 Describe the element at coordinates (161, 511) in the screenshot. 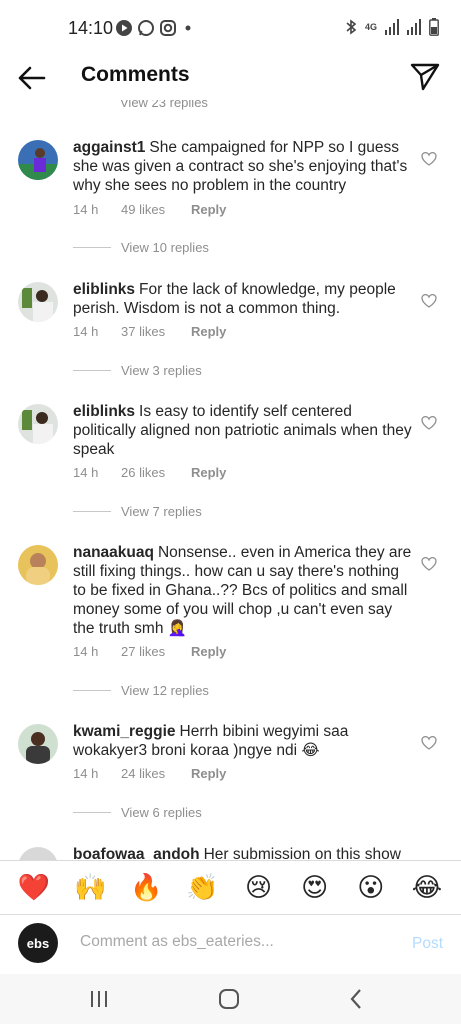

I see `view-replies-label: View 7 replies` at that location.